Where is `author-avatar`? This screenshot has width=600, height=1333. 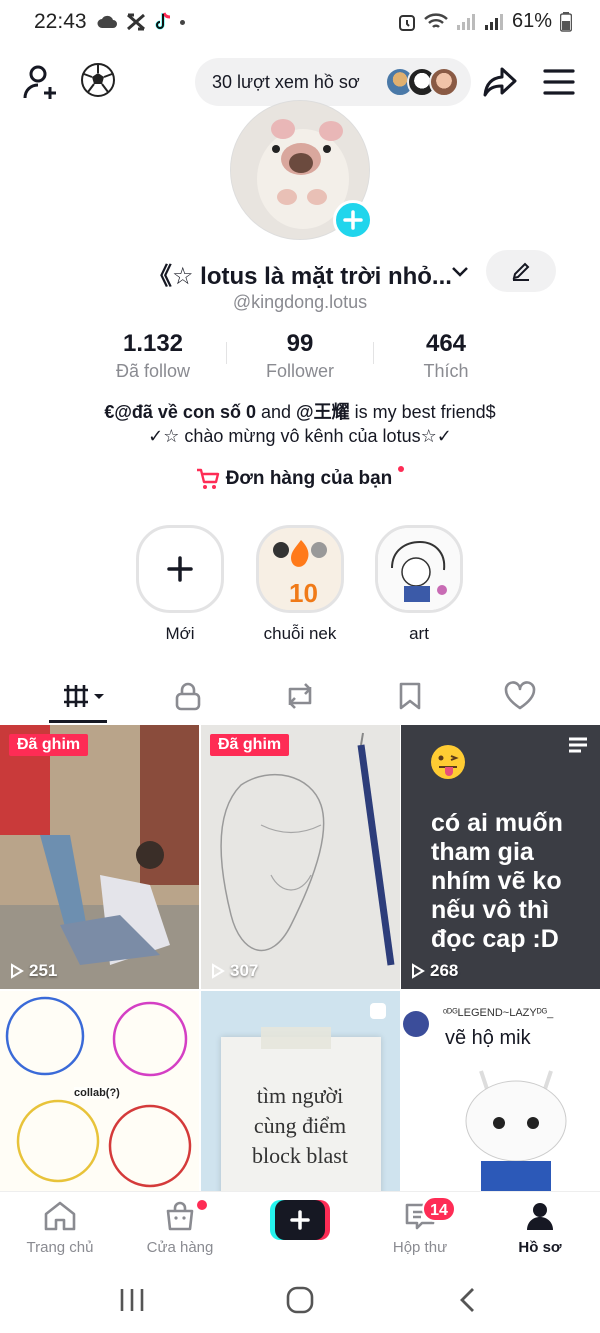 author-avatar is located at coordinates (416, 1024).